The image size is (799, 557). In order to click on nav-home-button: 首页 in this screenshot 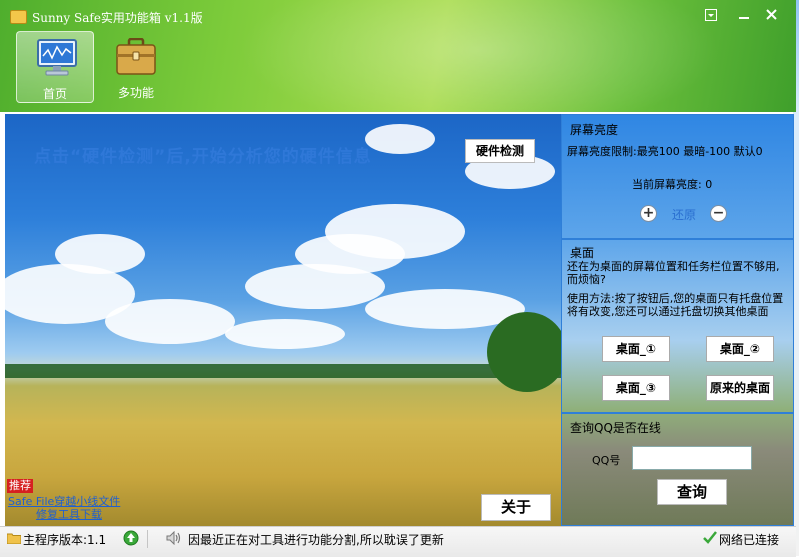, I will do `click(55, 67)`.